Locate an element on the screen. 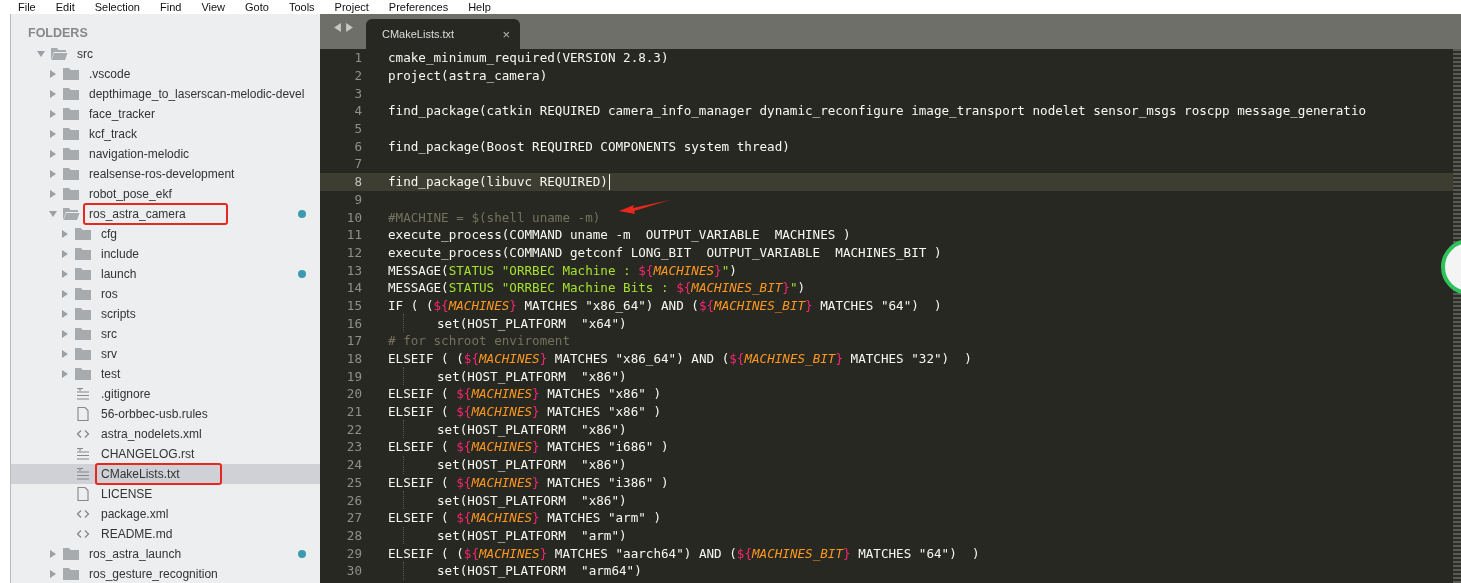 This screenshot has width=1461, height=583. tree-item: ros_astra_launch is located at coordinates (165, 554).